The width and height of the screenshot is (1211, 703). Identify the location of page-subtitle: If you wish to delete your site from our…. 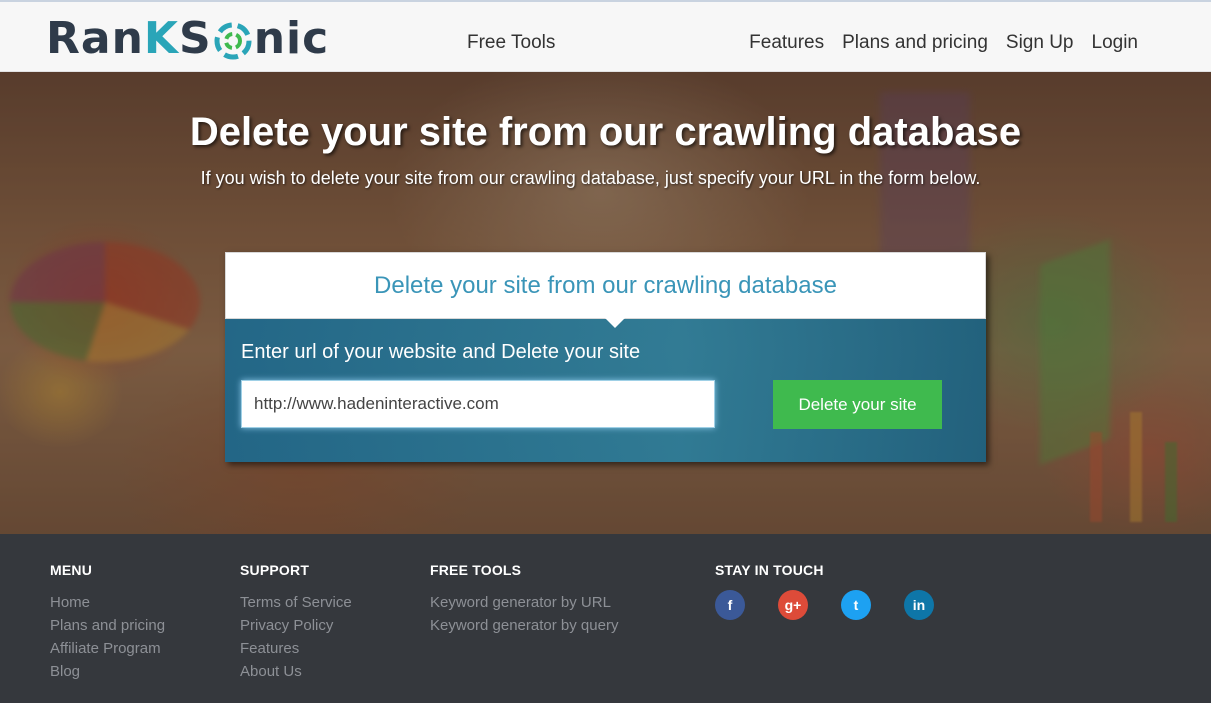
(590, 178).